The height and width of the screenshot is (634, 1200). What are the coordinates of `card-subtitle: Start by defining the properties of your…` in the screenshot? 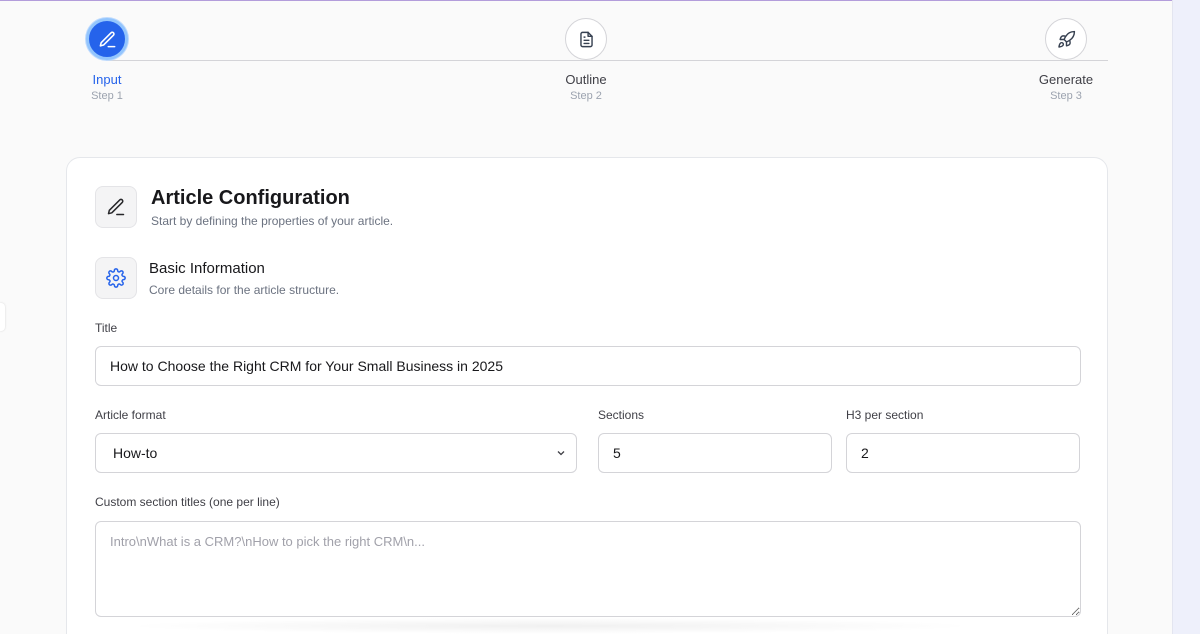 It's located at (272, 221).